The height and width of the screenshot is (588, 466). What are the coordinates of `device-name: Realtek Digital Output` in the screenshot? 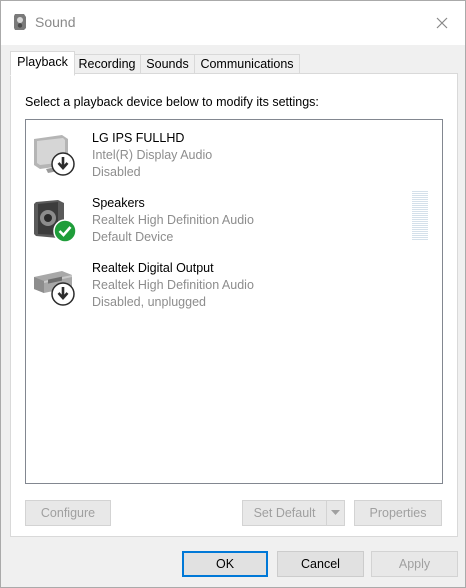 It's located at (153, 268).